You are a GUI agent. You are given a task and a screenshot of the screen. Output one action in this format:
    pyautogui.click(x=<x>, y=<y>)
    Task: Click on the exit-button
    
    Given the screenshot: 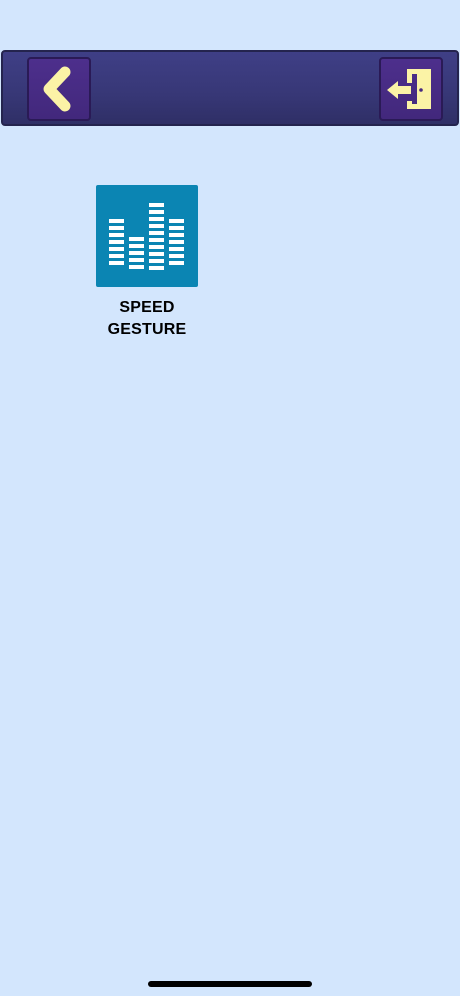 What is the action you would take?
    pyautogui.click(x=411, y=89)
    